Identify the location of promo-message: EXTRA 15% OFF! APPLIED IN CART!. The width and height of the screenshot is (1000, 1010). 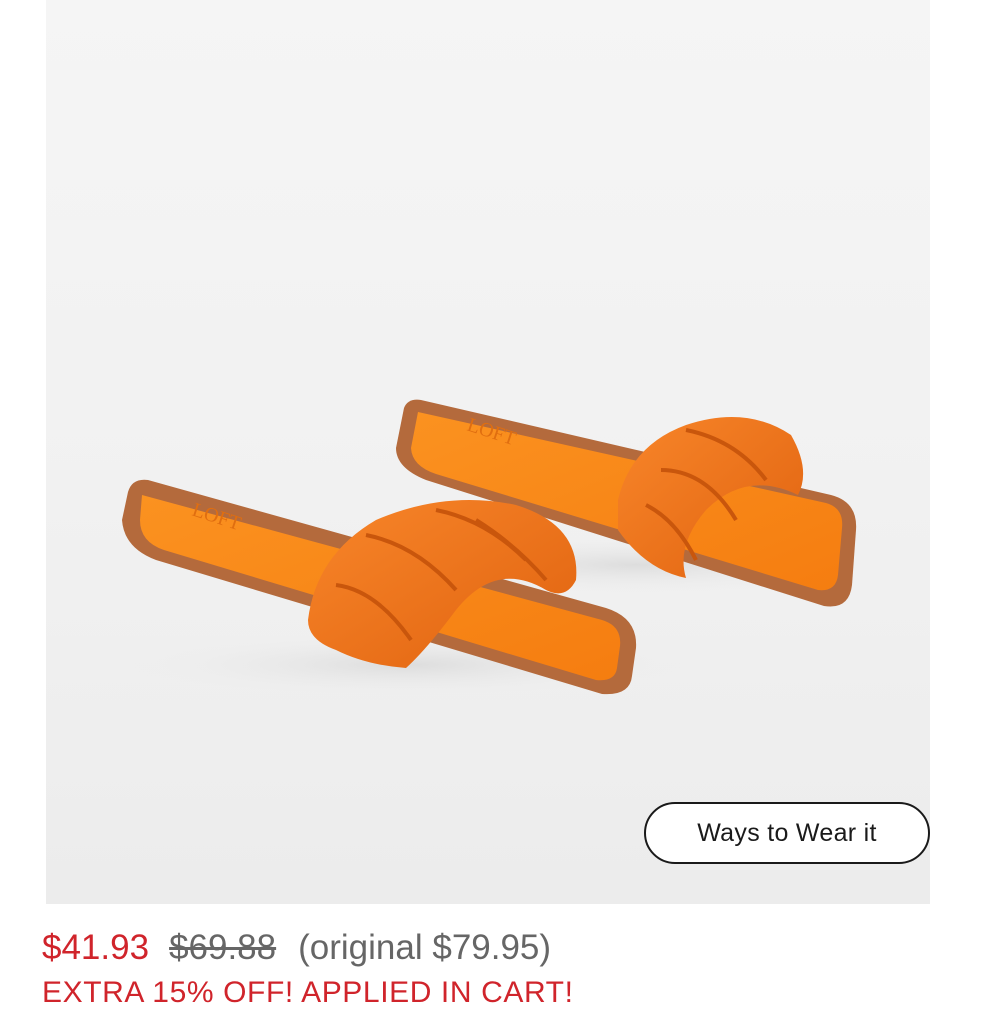
(308, 992).